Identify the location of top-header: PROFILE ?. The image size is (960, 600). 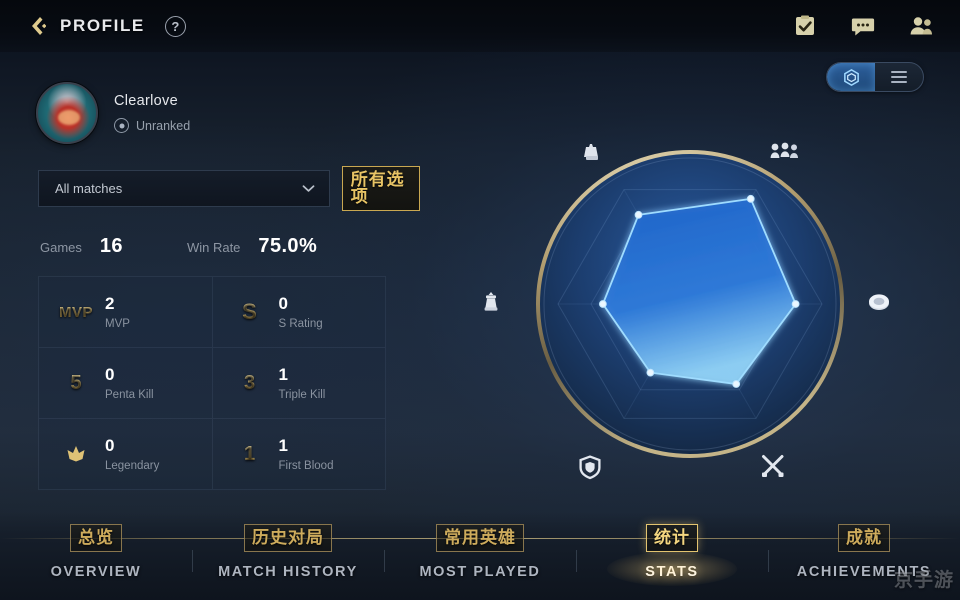
(480, 26).